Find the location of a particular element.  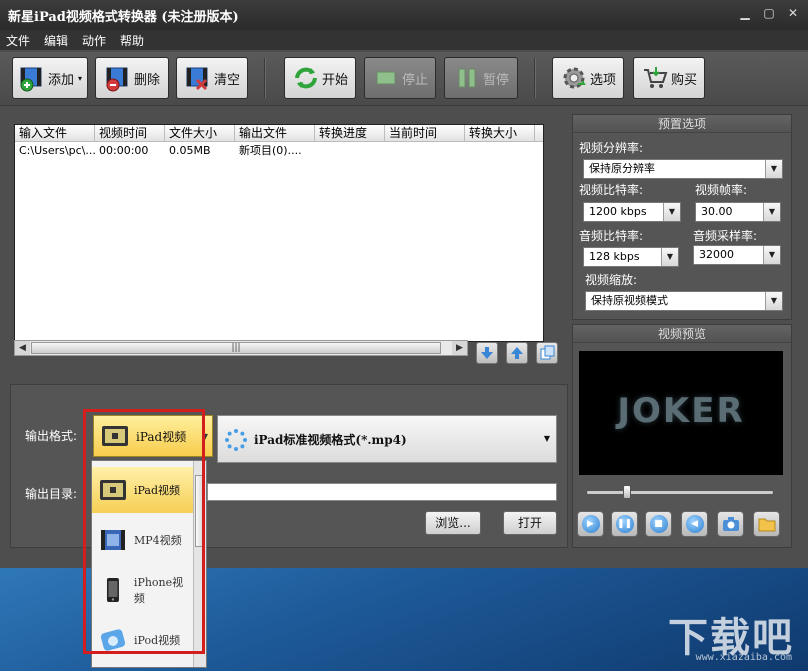

dropdown-scroll-thumb is located at coordinates (200, 511).